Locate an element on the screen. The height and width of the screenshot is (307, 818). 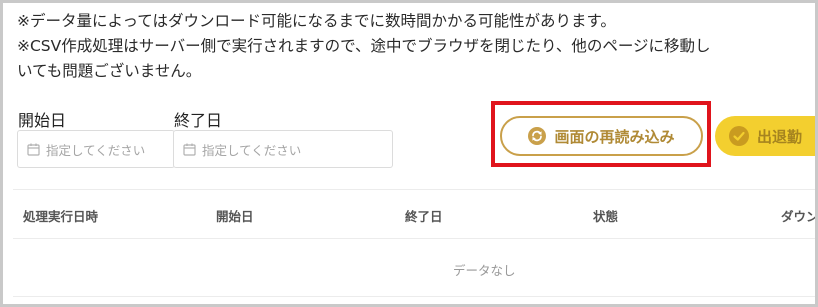
empty-state-text: データなし is located at coordinates (484, 270).